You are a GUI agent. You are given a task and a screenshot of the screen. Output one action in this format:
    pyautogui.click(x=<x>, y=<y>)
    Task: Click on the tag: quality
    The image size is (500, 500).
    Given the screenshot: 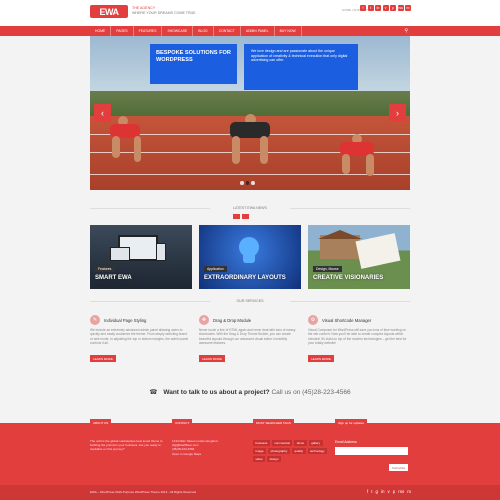 What is the action you would take?
    pyautogui.click(x=298, y=451)
    